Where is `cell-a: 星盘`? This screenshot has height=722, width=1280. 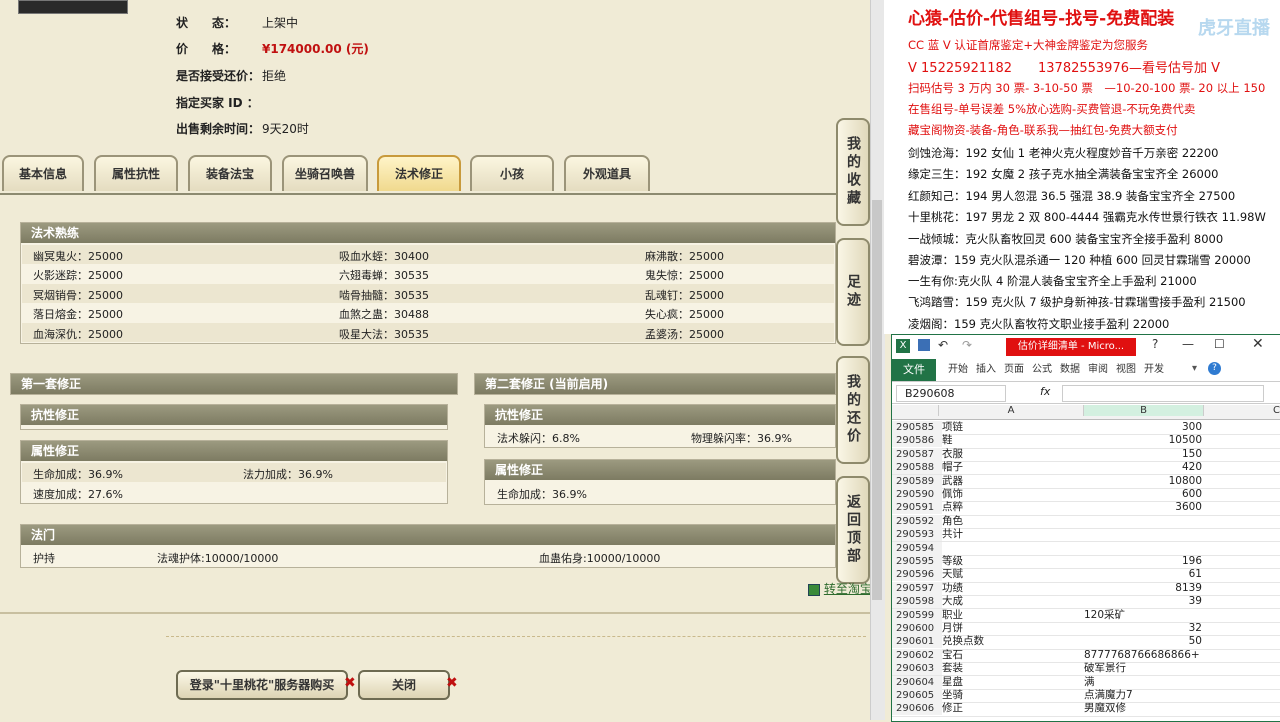 cell-a: 星盘 is located at coordinates (1012, 682).